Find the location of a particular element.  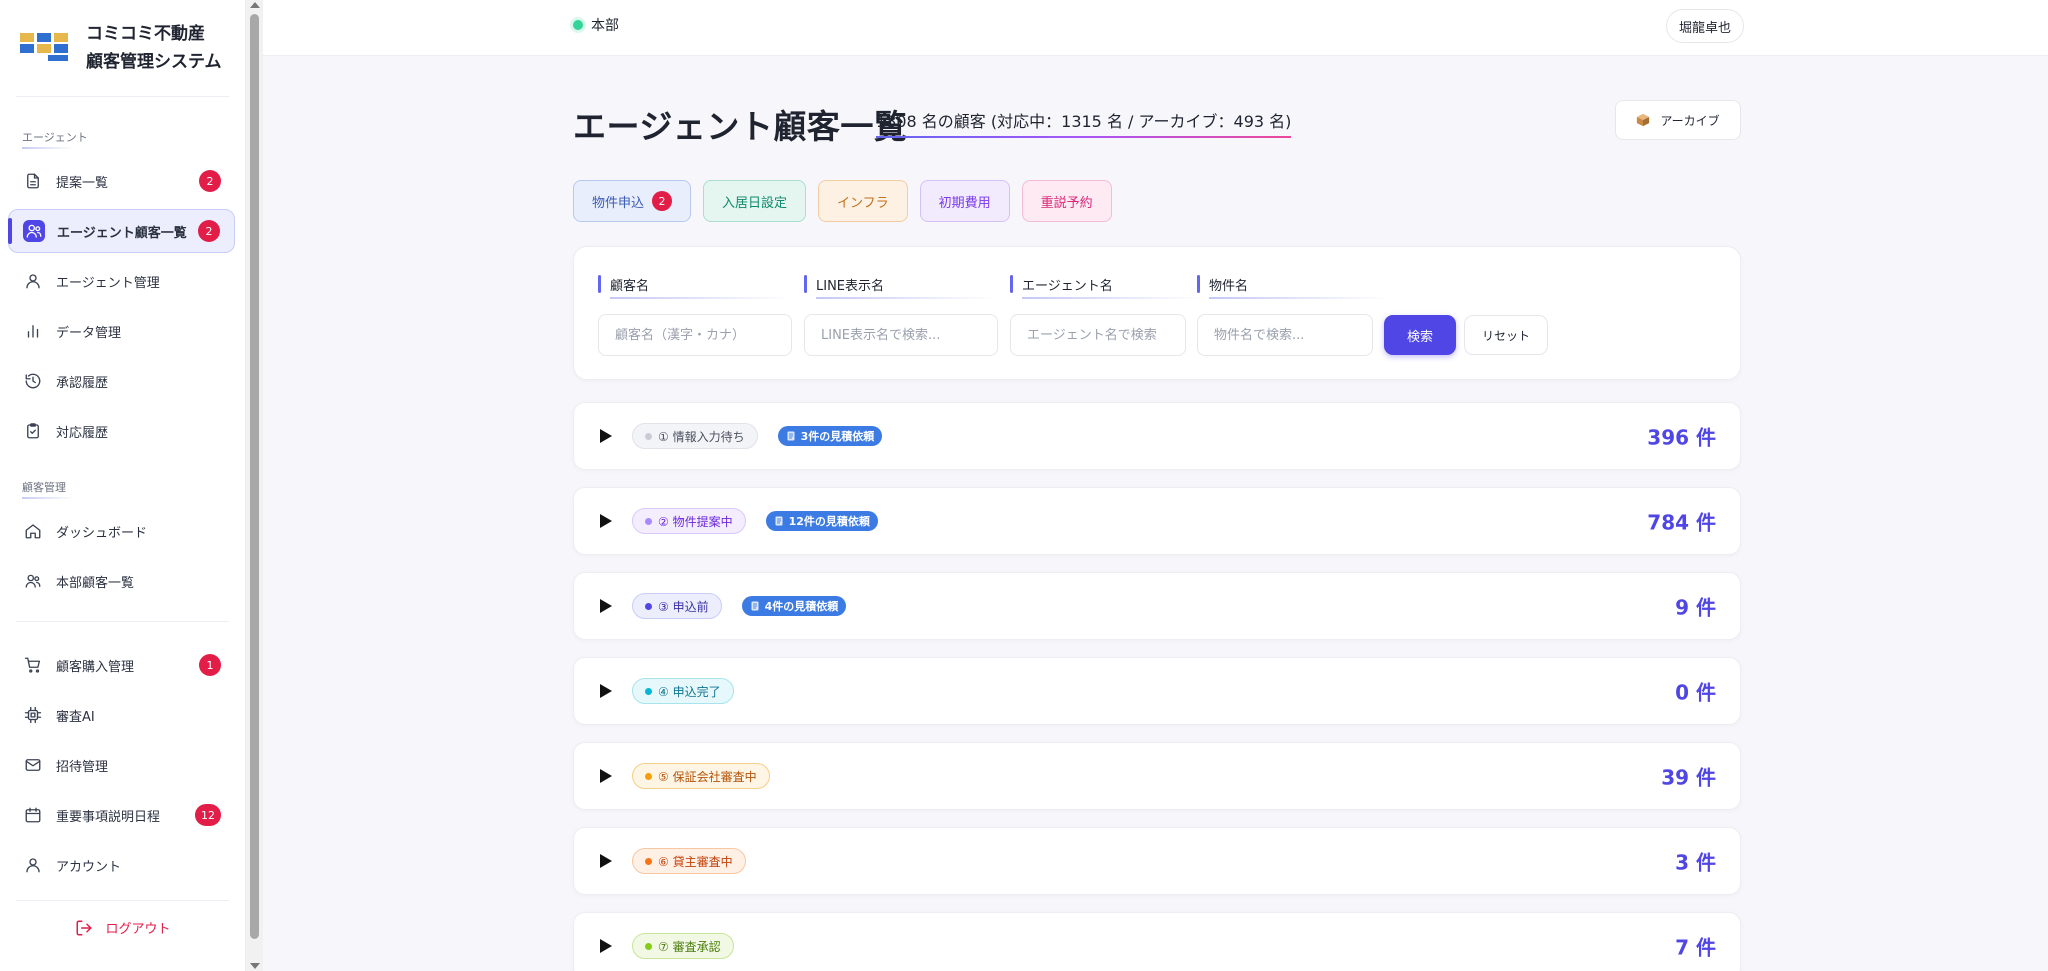

sidebar-item-other_items-3: 重要事項説明日程 12 is located at coordinates (121, 815).